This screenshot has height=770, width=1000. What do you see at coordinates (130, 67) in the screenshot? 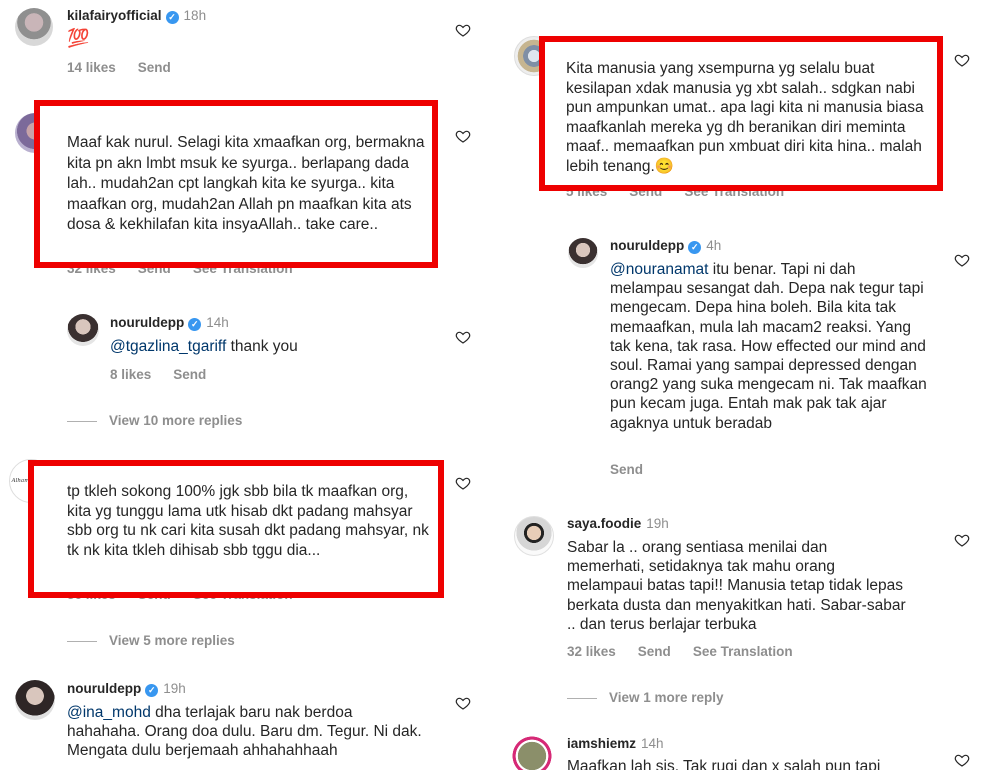
I see `comment-actions: 14 likes Send` at bounding box center [130, 67].